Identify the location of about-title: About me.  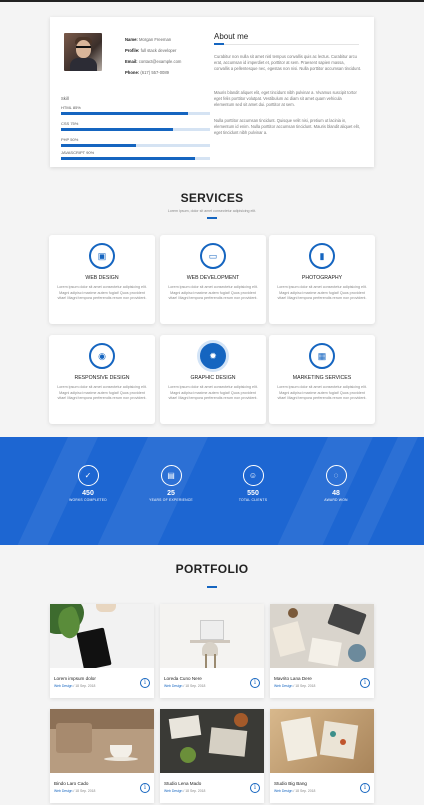
(231, 36).